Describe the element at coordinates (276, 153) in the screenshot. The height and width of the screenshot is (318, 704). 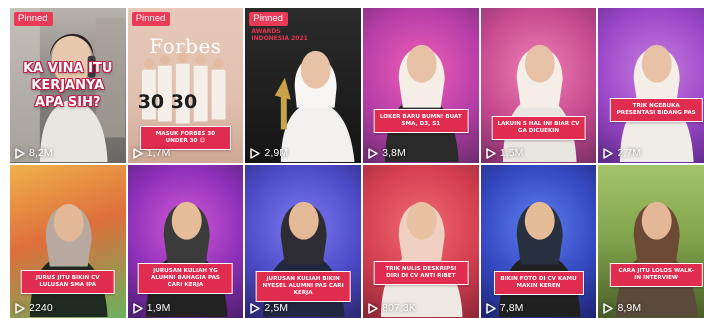
I see `view-count-label: 2,9M` at that location.